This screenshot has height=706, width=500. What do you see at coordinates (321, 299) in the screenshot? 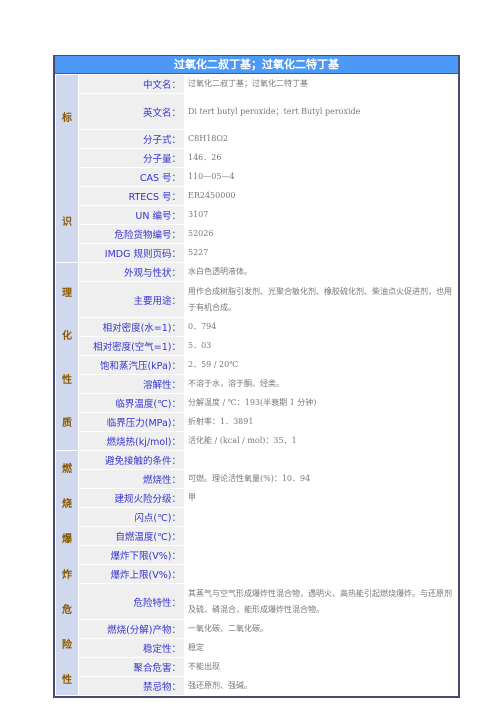
I see `field-value: 用作合成树脂引发剂、光聚合敏化剂、橡胶硫化剂、柴油点火促进剂，也用于有机合成。` at bounding box center [321, 299].